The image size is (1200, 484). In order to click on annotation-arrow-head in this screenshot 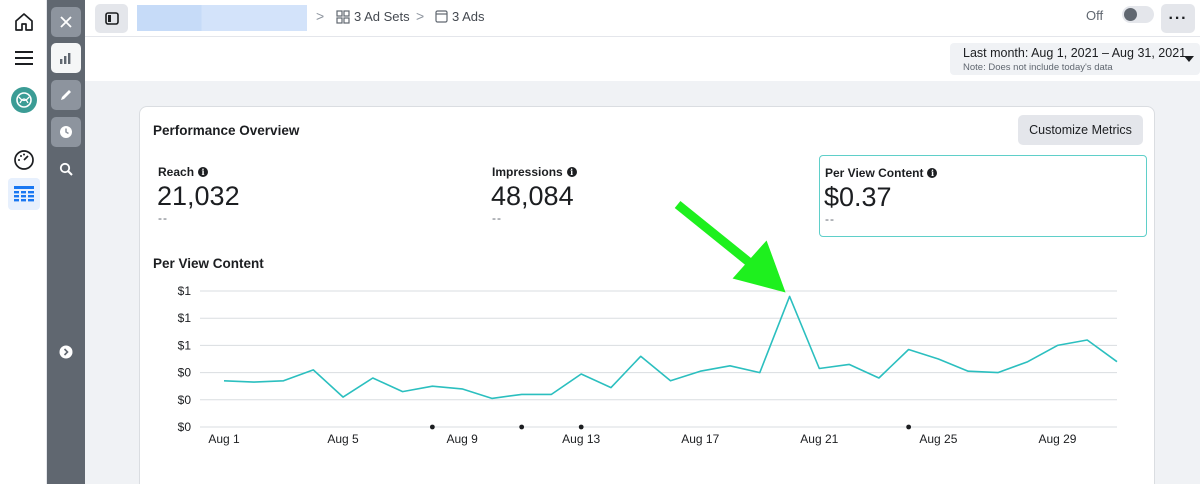, I will do `click(759, 266)`.